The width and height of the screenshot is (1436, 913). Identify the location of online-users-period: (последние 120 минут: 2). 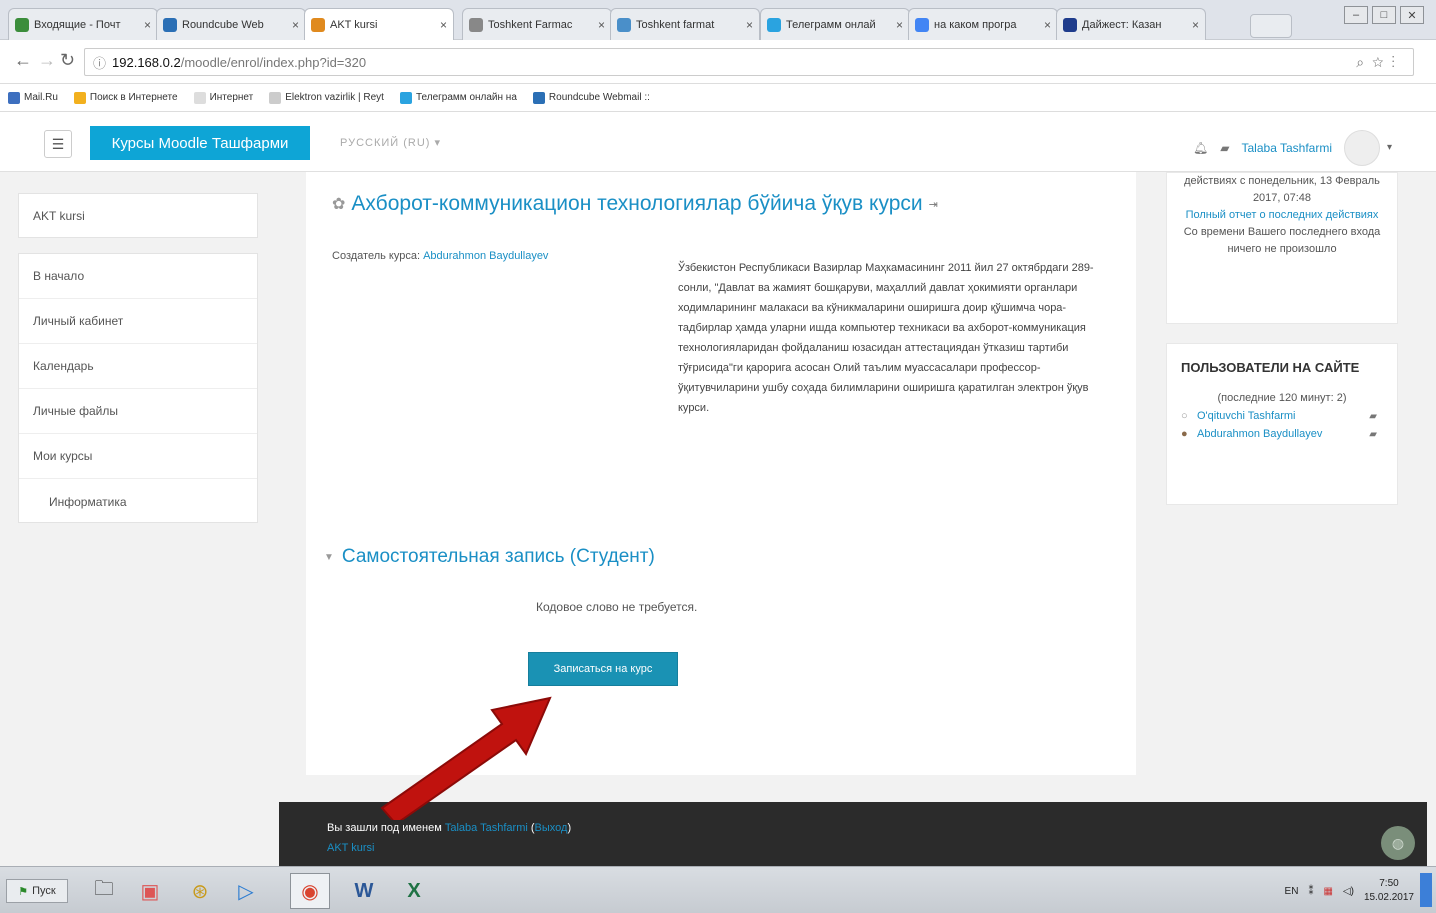
(1282, 398).